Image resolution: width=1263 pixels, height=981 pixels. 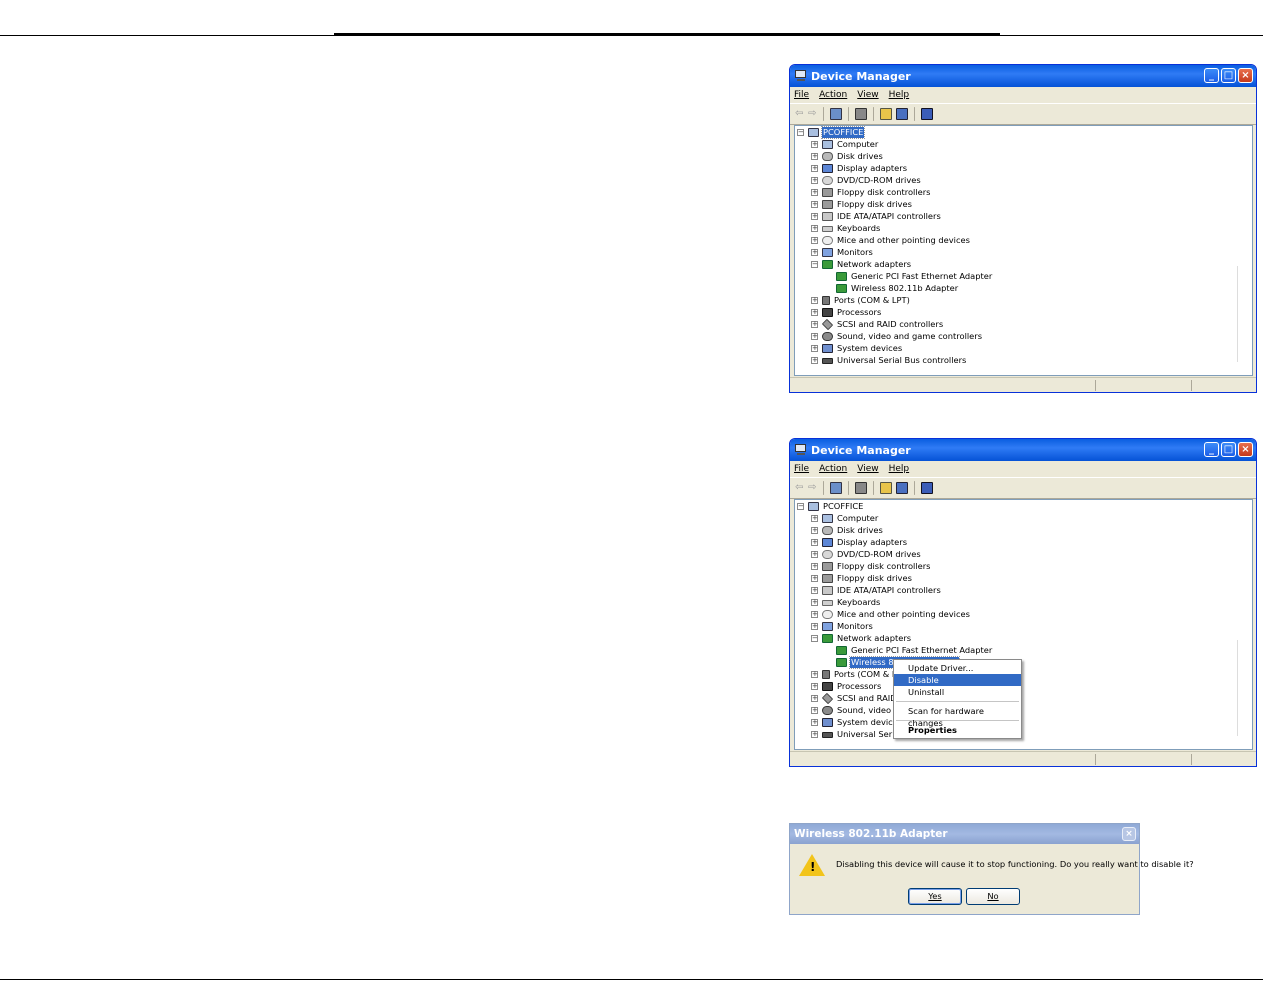 I want to click on no-button: No, so click(x=993, y=896).